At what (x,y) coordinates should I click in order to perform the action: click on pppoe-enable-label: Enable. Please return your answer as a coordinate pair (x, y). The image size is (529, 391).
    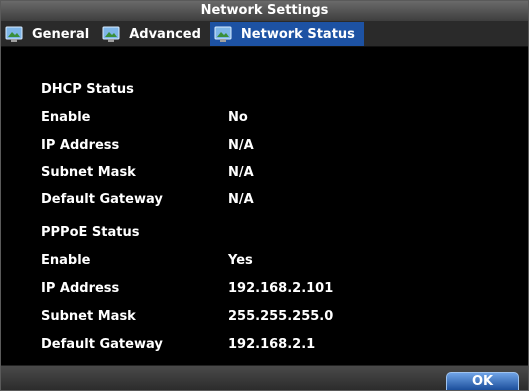
    Looking at the image, I should click on (66, 260).